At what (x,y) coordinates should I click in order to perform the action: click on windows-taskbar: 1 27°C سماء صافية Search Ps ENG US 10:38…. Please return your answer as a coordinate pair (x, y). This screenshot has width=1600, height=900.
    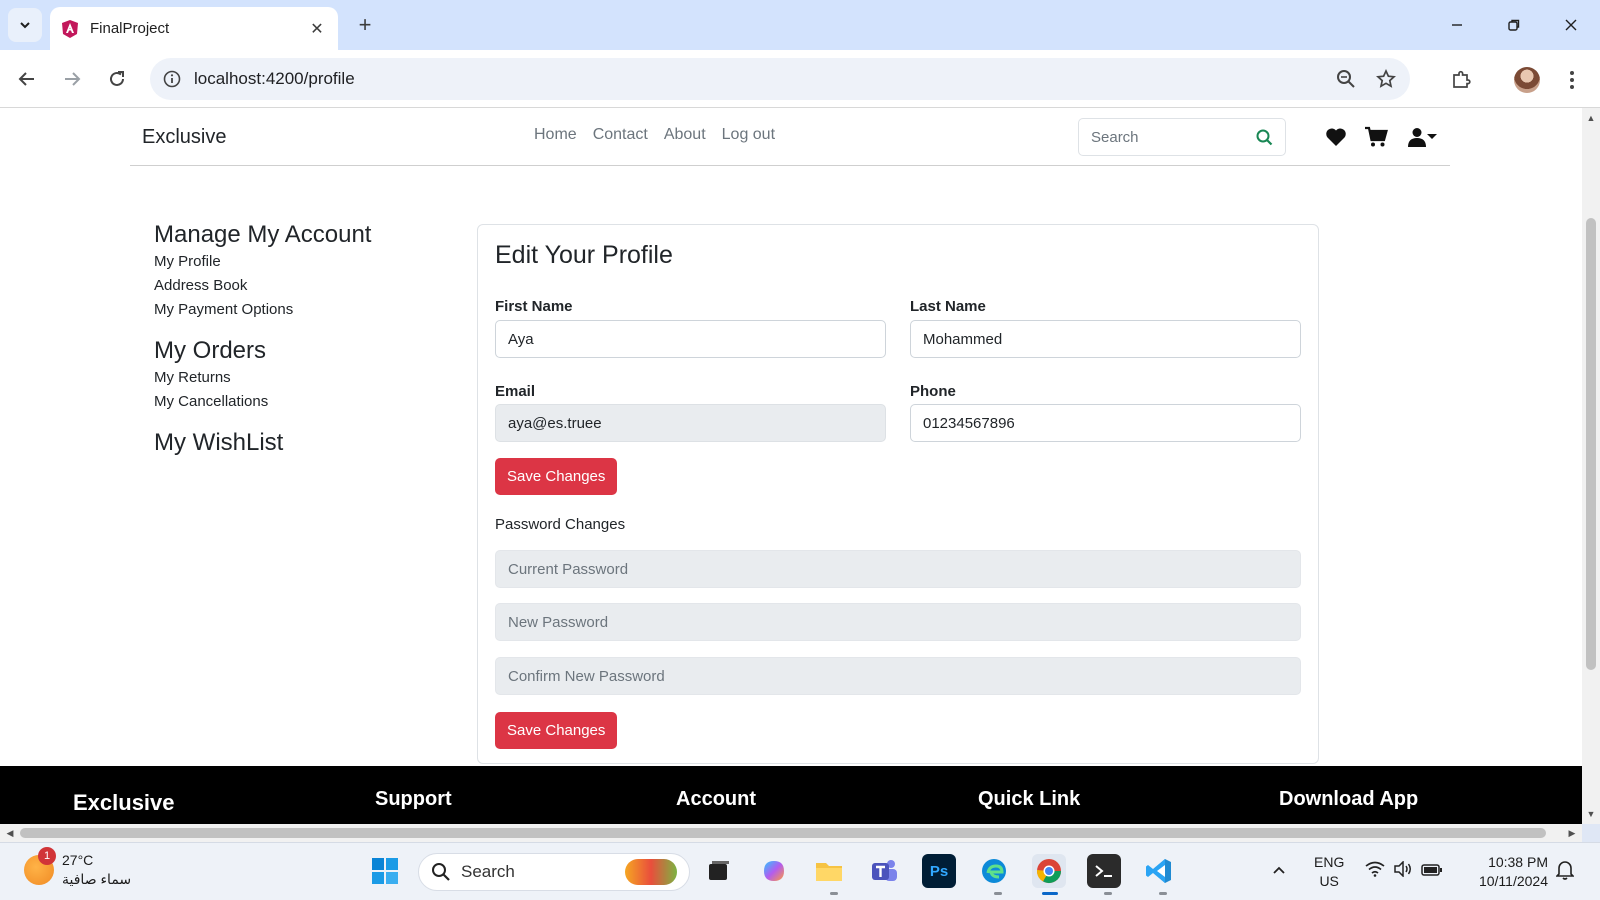
    Looking at the image, I should click on (800, 871).